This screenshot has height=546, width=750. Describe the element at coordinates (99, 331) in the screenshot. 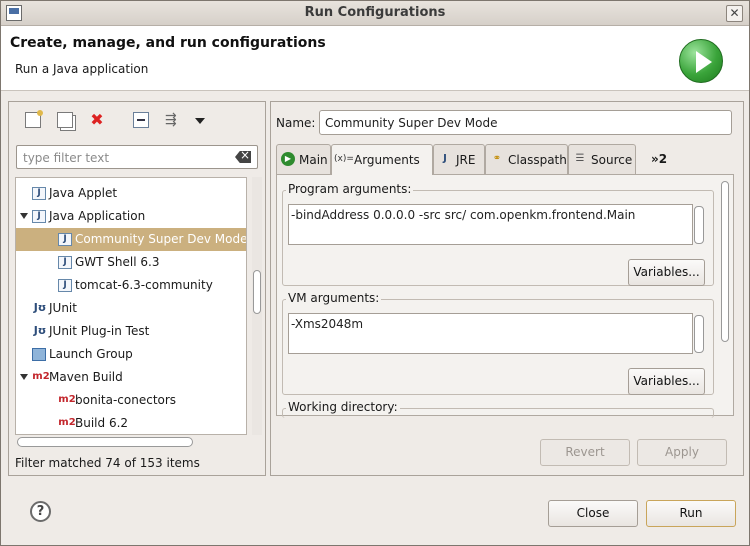

I see `tree-item-label: JUnit Plug-in Test` at that location.